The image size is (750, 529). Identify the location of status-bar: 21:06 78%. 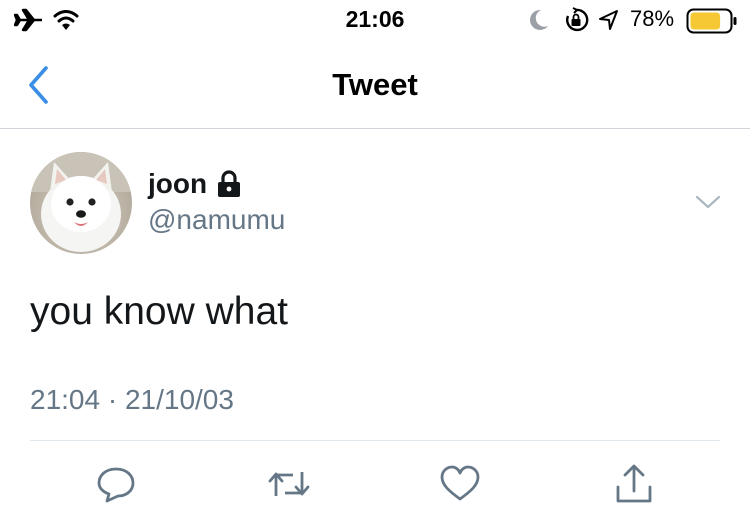
(375, 20).